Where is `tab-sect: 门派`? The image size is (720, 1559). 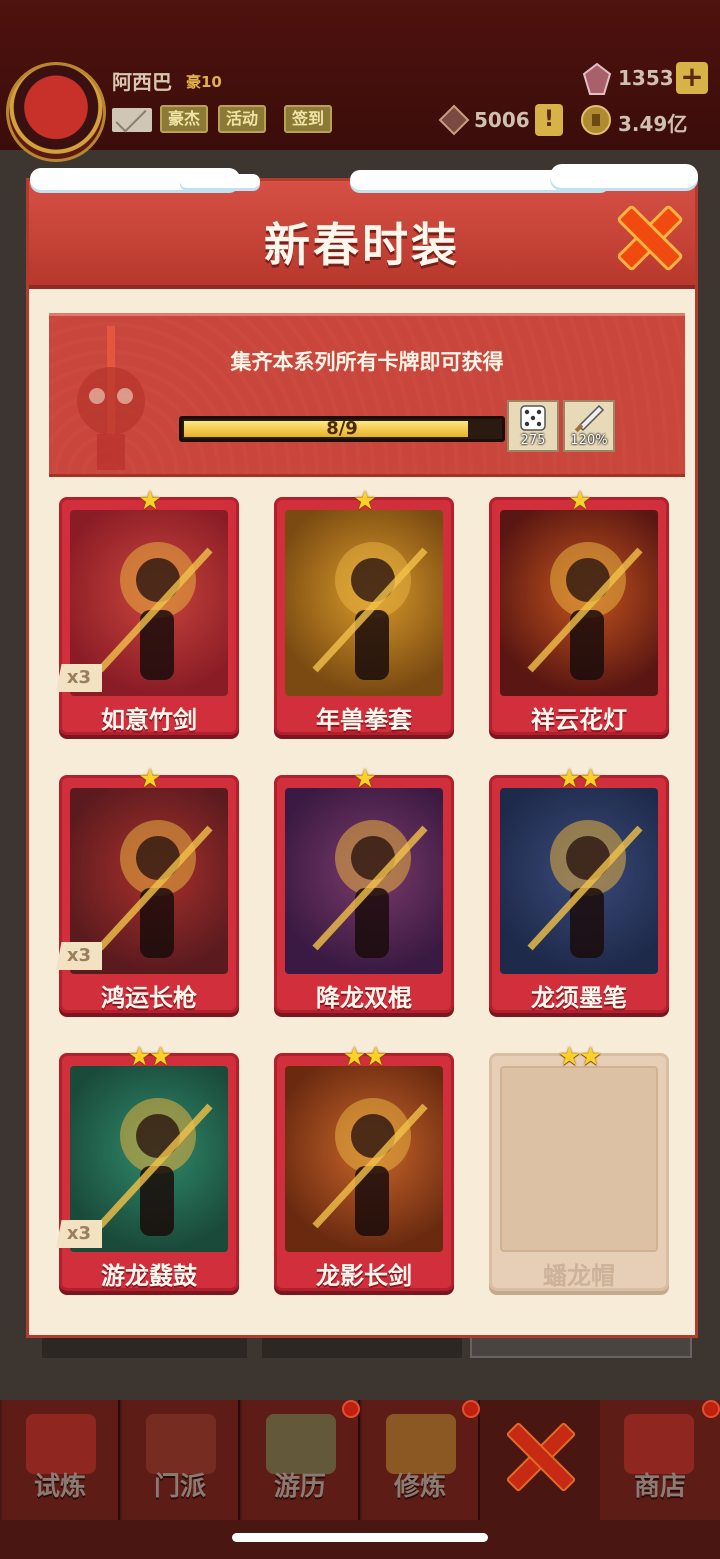
tab-sect: 门派 is located at coordinates (181, 1460).